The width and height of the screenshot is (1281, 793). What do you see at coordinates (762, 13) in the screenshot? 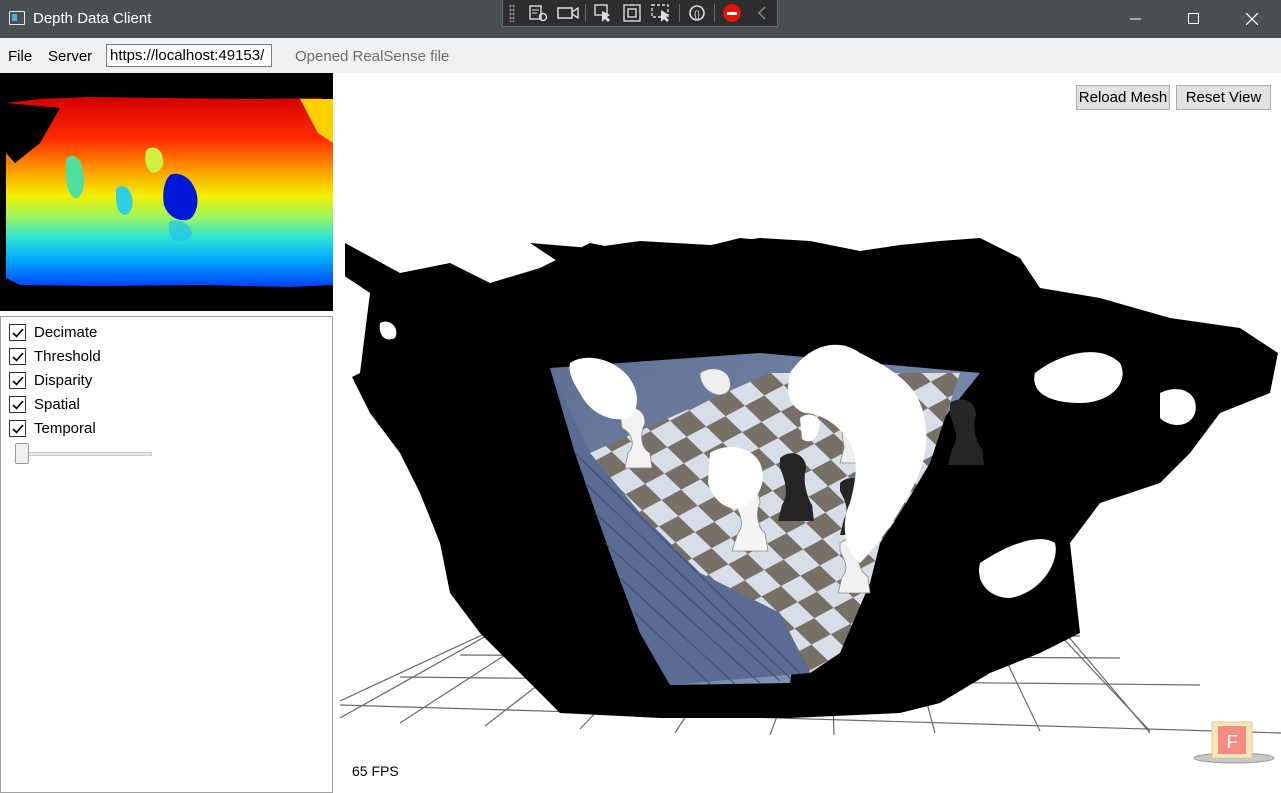
I see `collapse-toolbar-icon` at bounding box center [762, 13].